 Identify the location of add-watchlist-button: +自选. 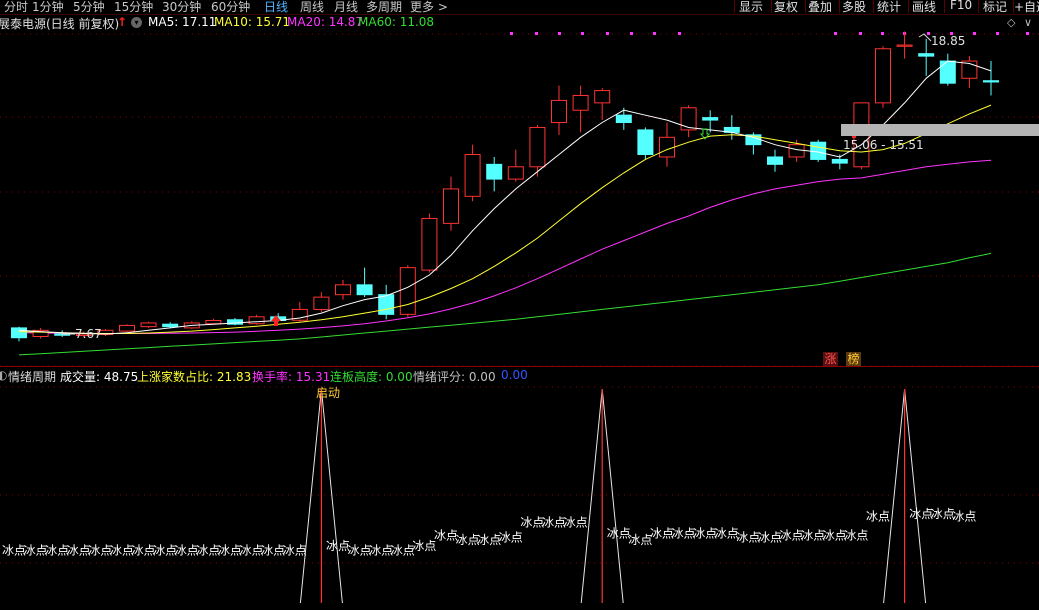
(1026, 7).